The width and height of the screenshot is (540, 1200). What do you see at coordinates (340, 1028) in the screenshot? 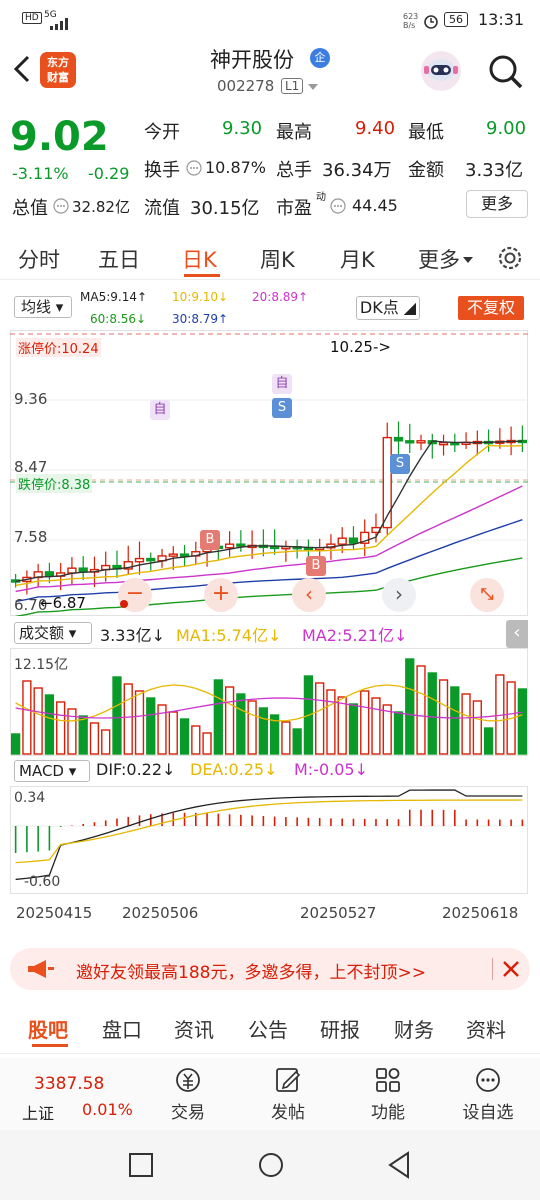
I see `tab-research: 研报` at bounding box center [340, 1028].